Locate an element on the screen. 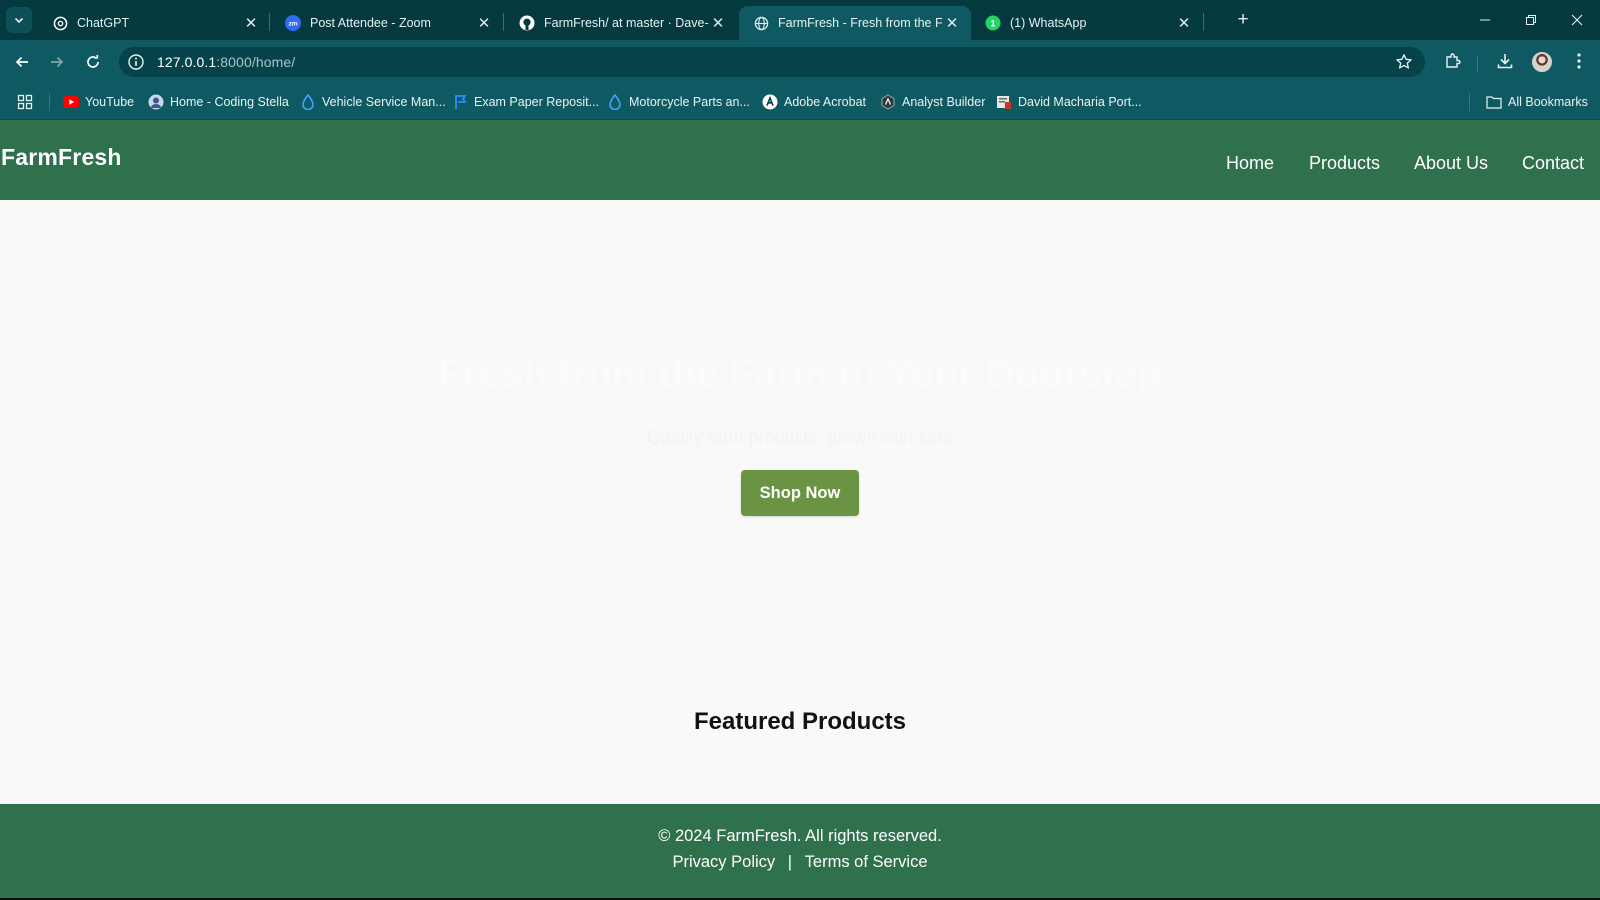 This screenshot has width=1600, height=900. kebab-menu-icon is located at coordinates (1579, 61).